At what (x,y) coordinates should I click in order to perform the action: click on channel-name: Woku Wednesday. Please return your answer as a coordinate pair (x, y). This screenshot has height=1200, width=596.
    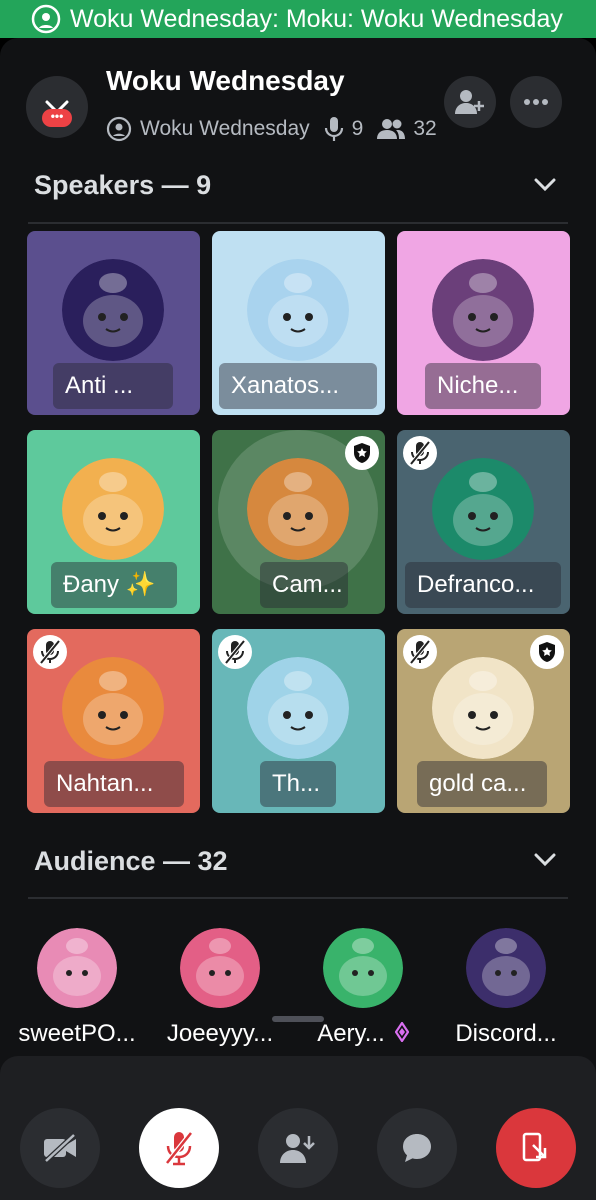
    Looking at the image, I should click on (225, 128).